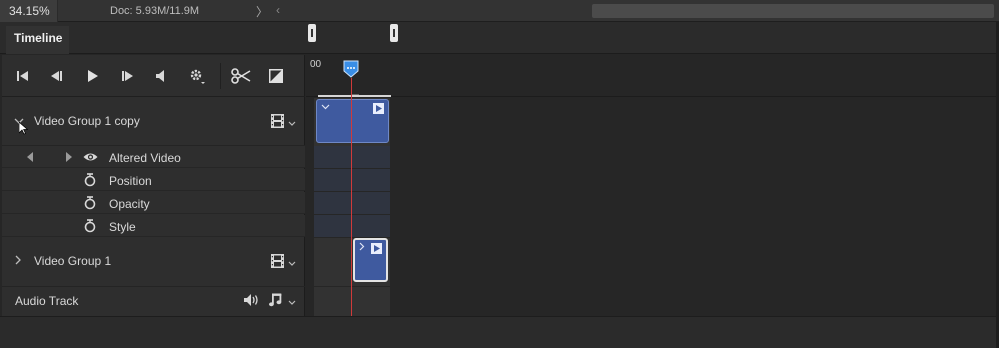 This screenshot has height=348, width=999. Describe the element at coordinates (220, 76) in the screenshot. I see `toolbar-divider` at that location.